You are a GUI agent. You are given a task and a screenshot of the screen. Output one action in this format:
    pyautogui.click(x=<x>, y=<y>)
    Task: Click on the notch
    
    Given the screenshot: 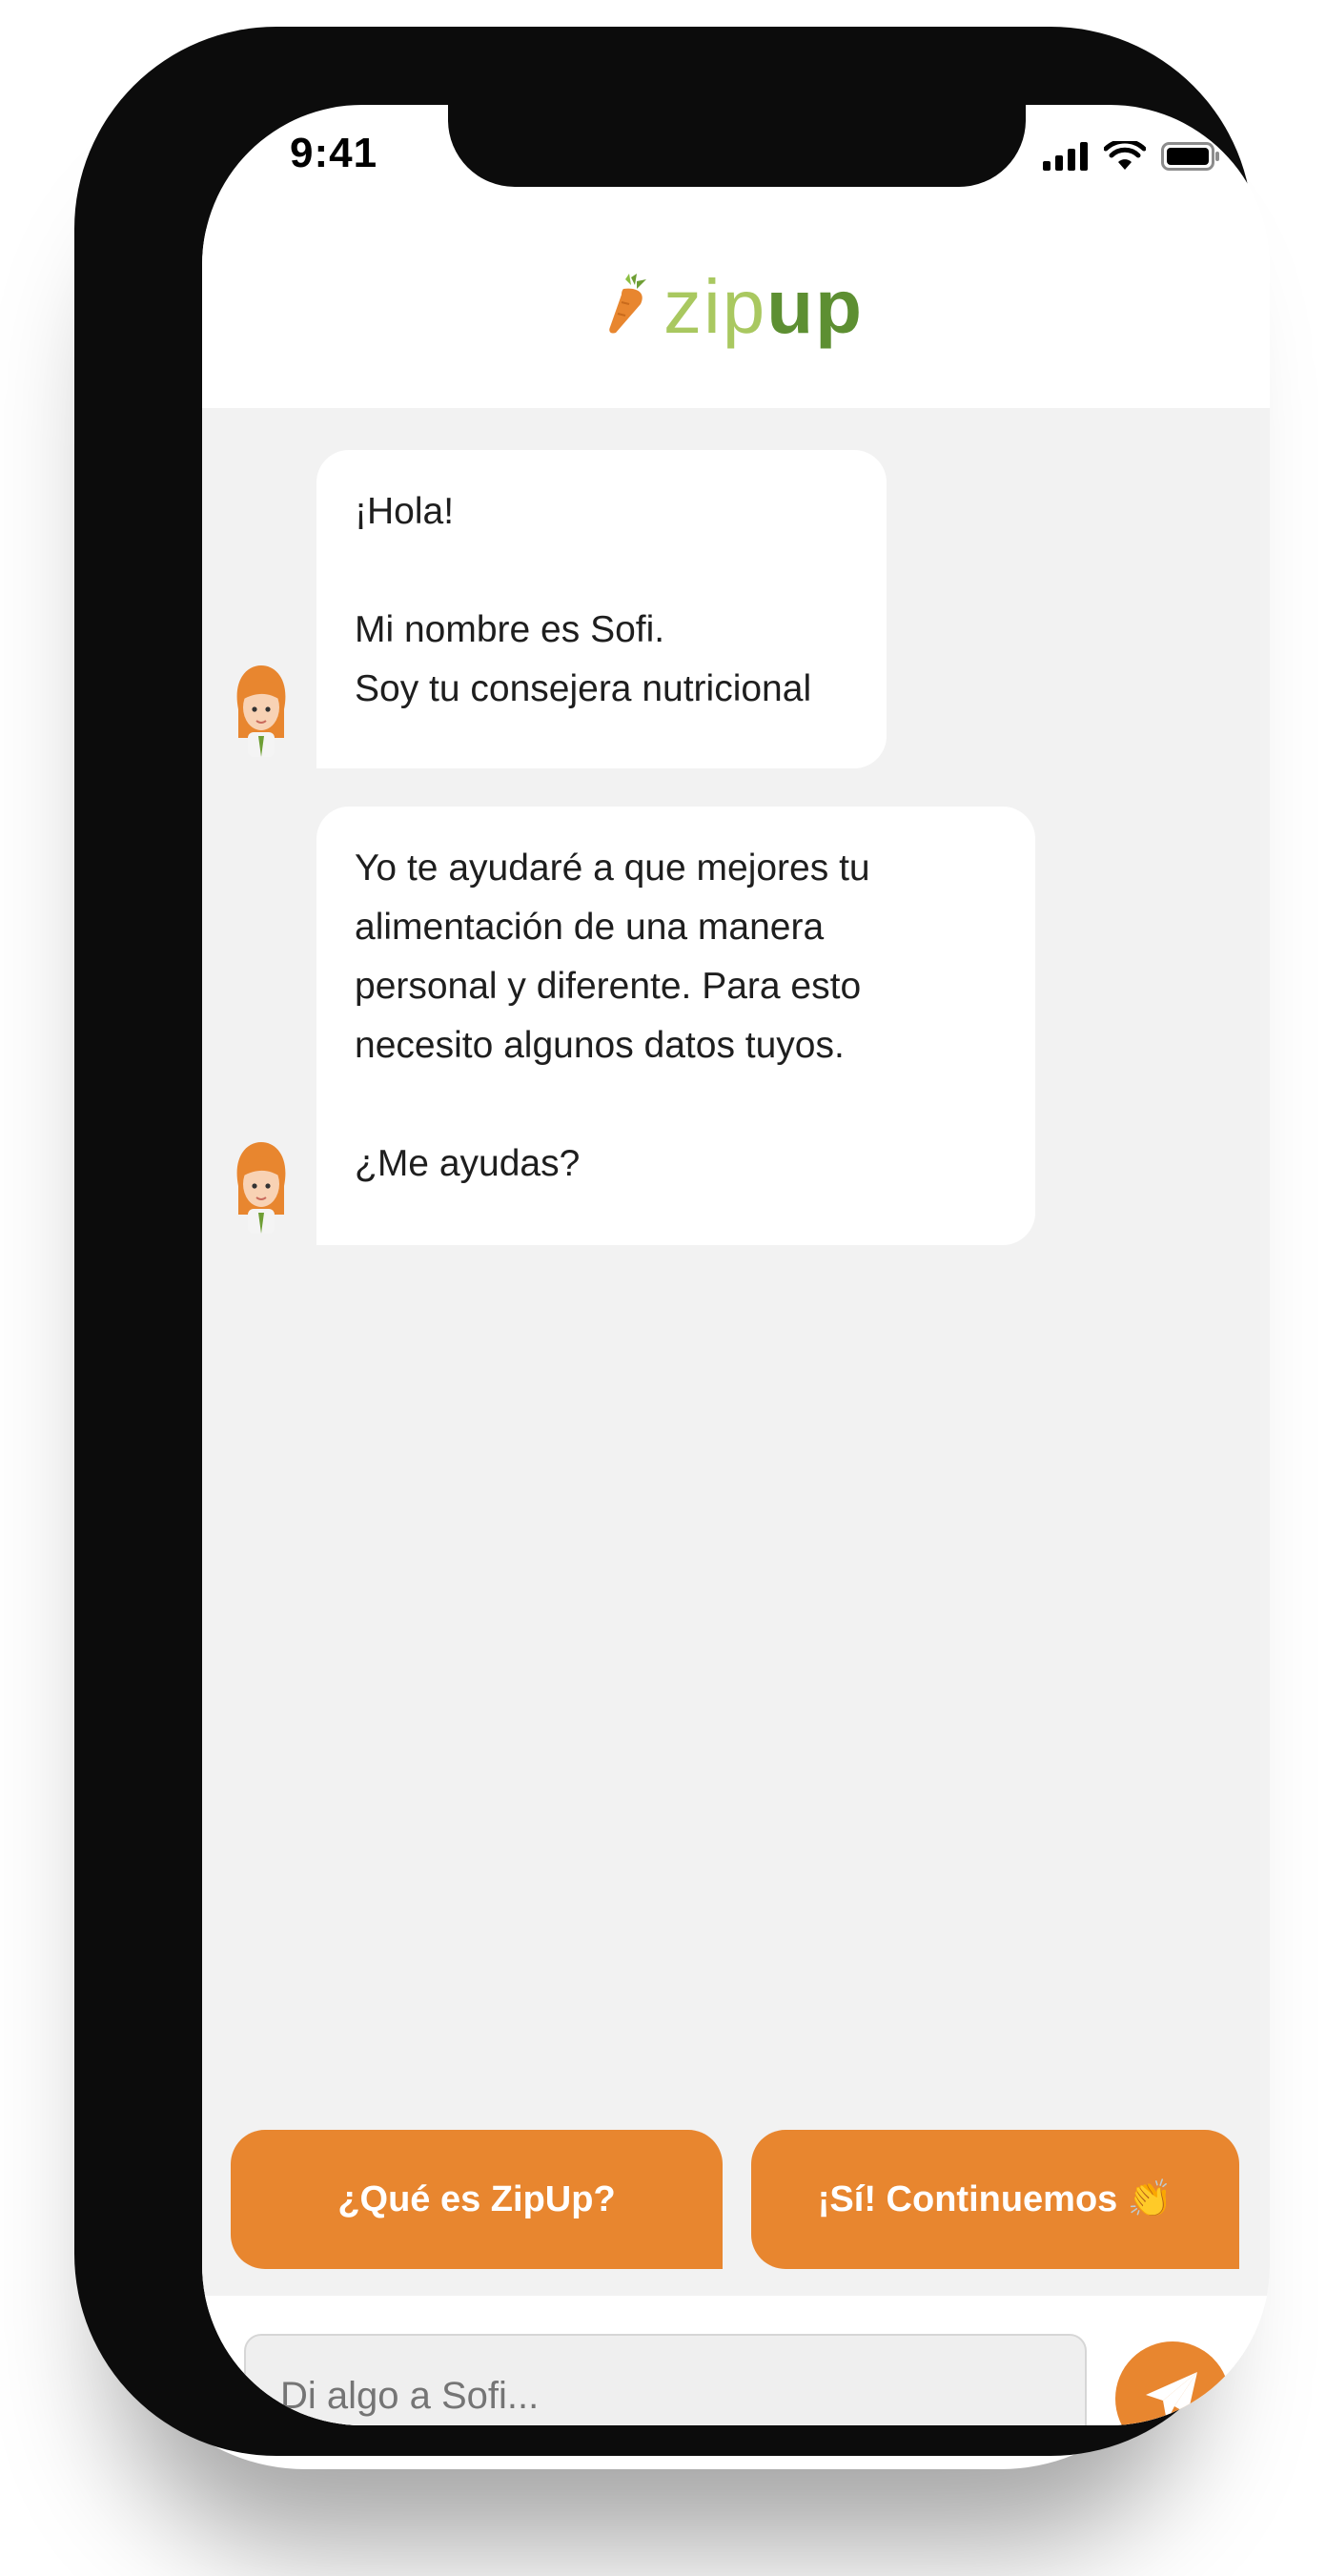 What is the action you would take?
    pyautogui.click(x=737, y=146)
    